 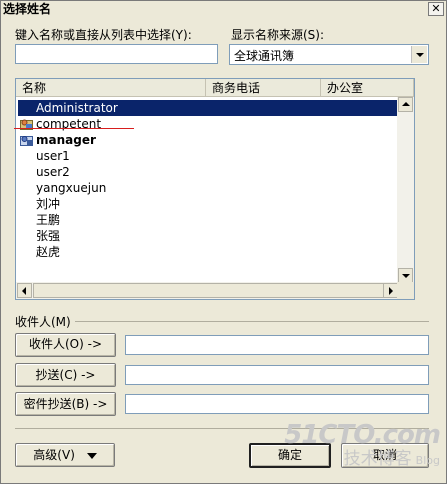 I want to click on site-watermark: 51CTO.com 技术博客 Blog, so click(x=362, y=445).